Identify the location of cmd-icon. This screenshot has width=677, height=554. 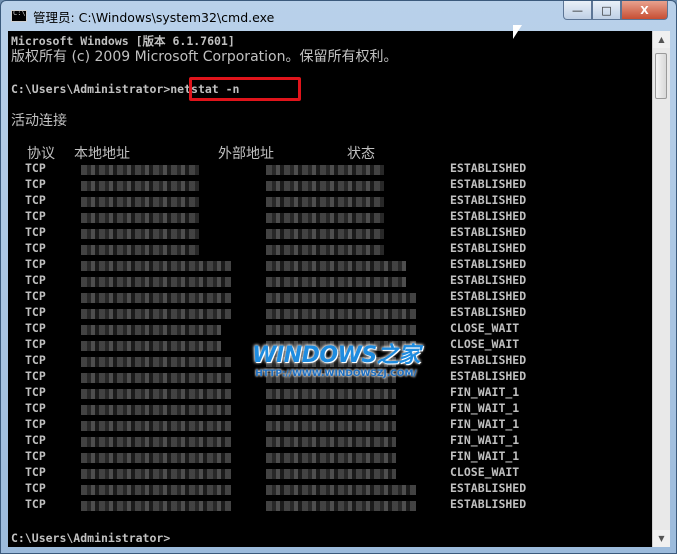
(19, 15).